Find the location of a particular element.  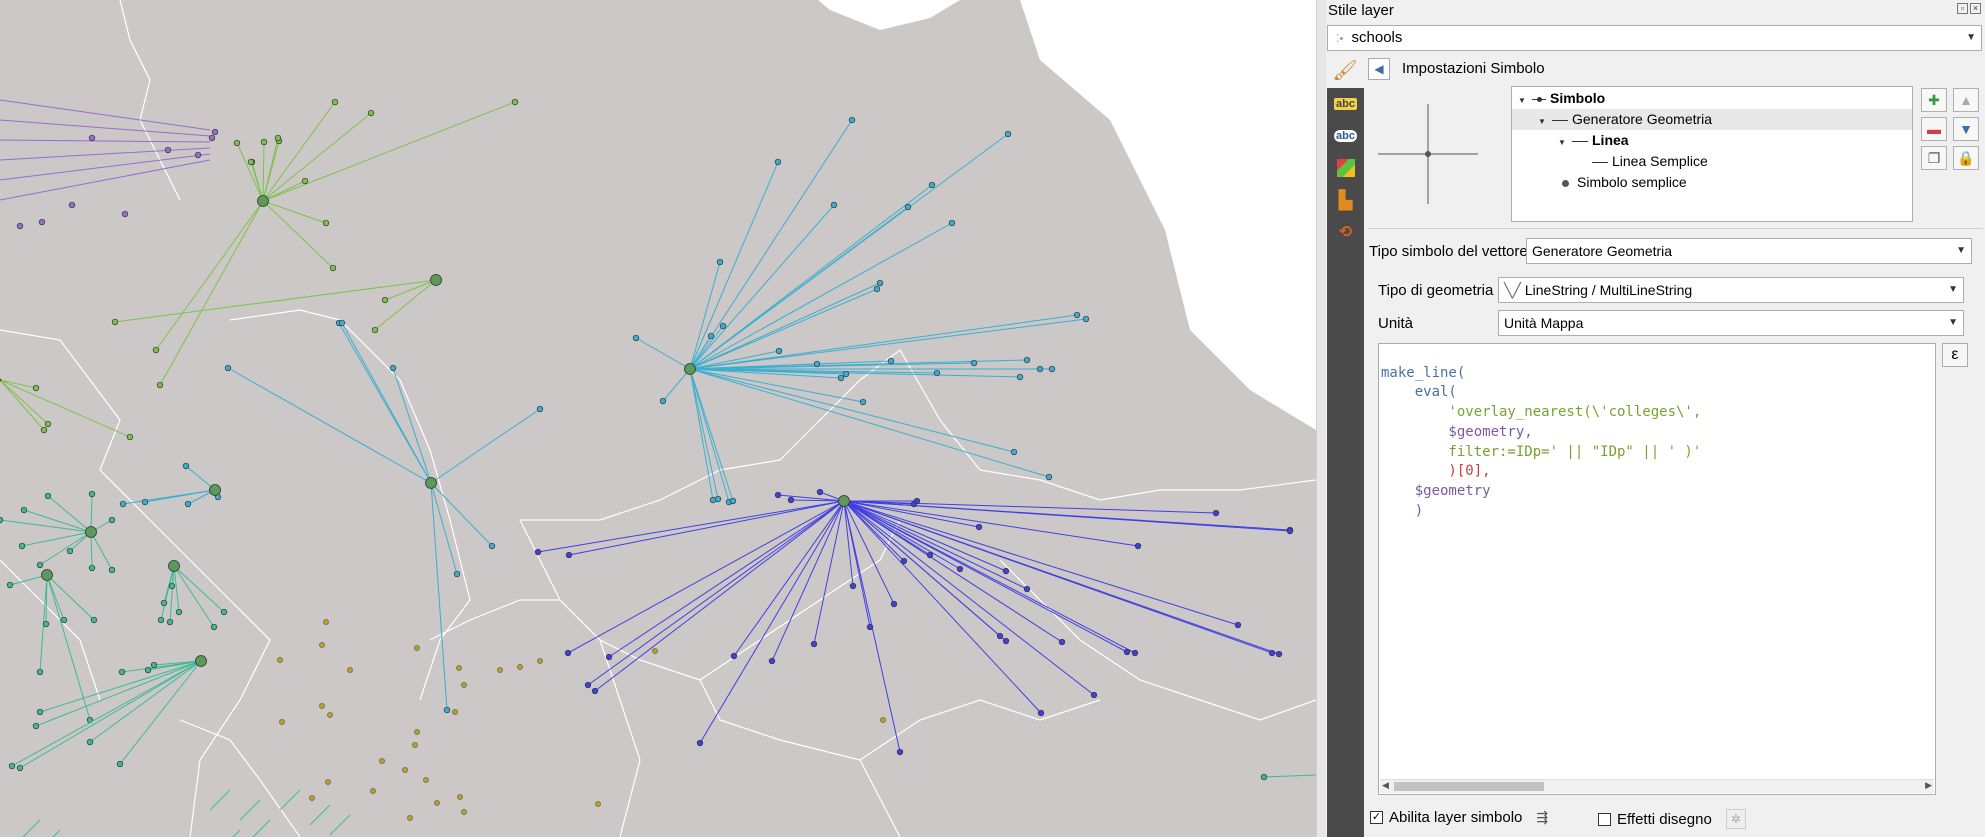

data-defined-icon: ⇶ is located at coordinates (1542, 817).